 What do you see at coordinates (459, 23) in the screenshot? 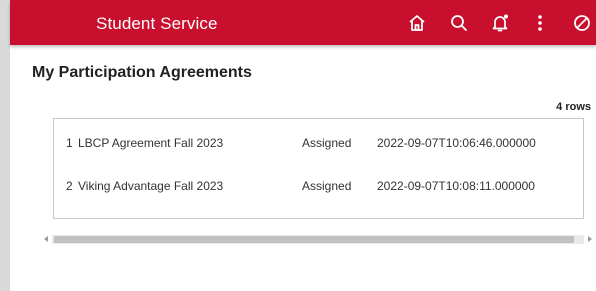
I see `search-icon` at bounding box center [459, 23].